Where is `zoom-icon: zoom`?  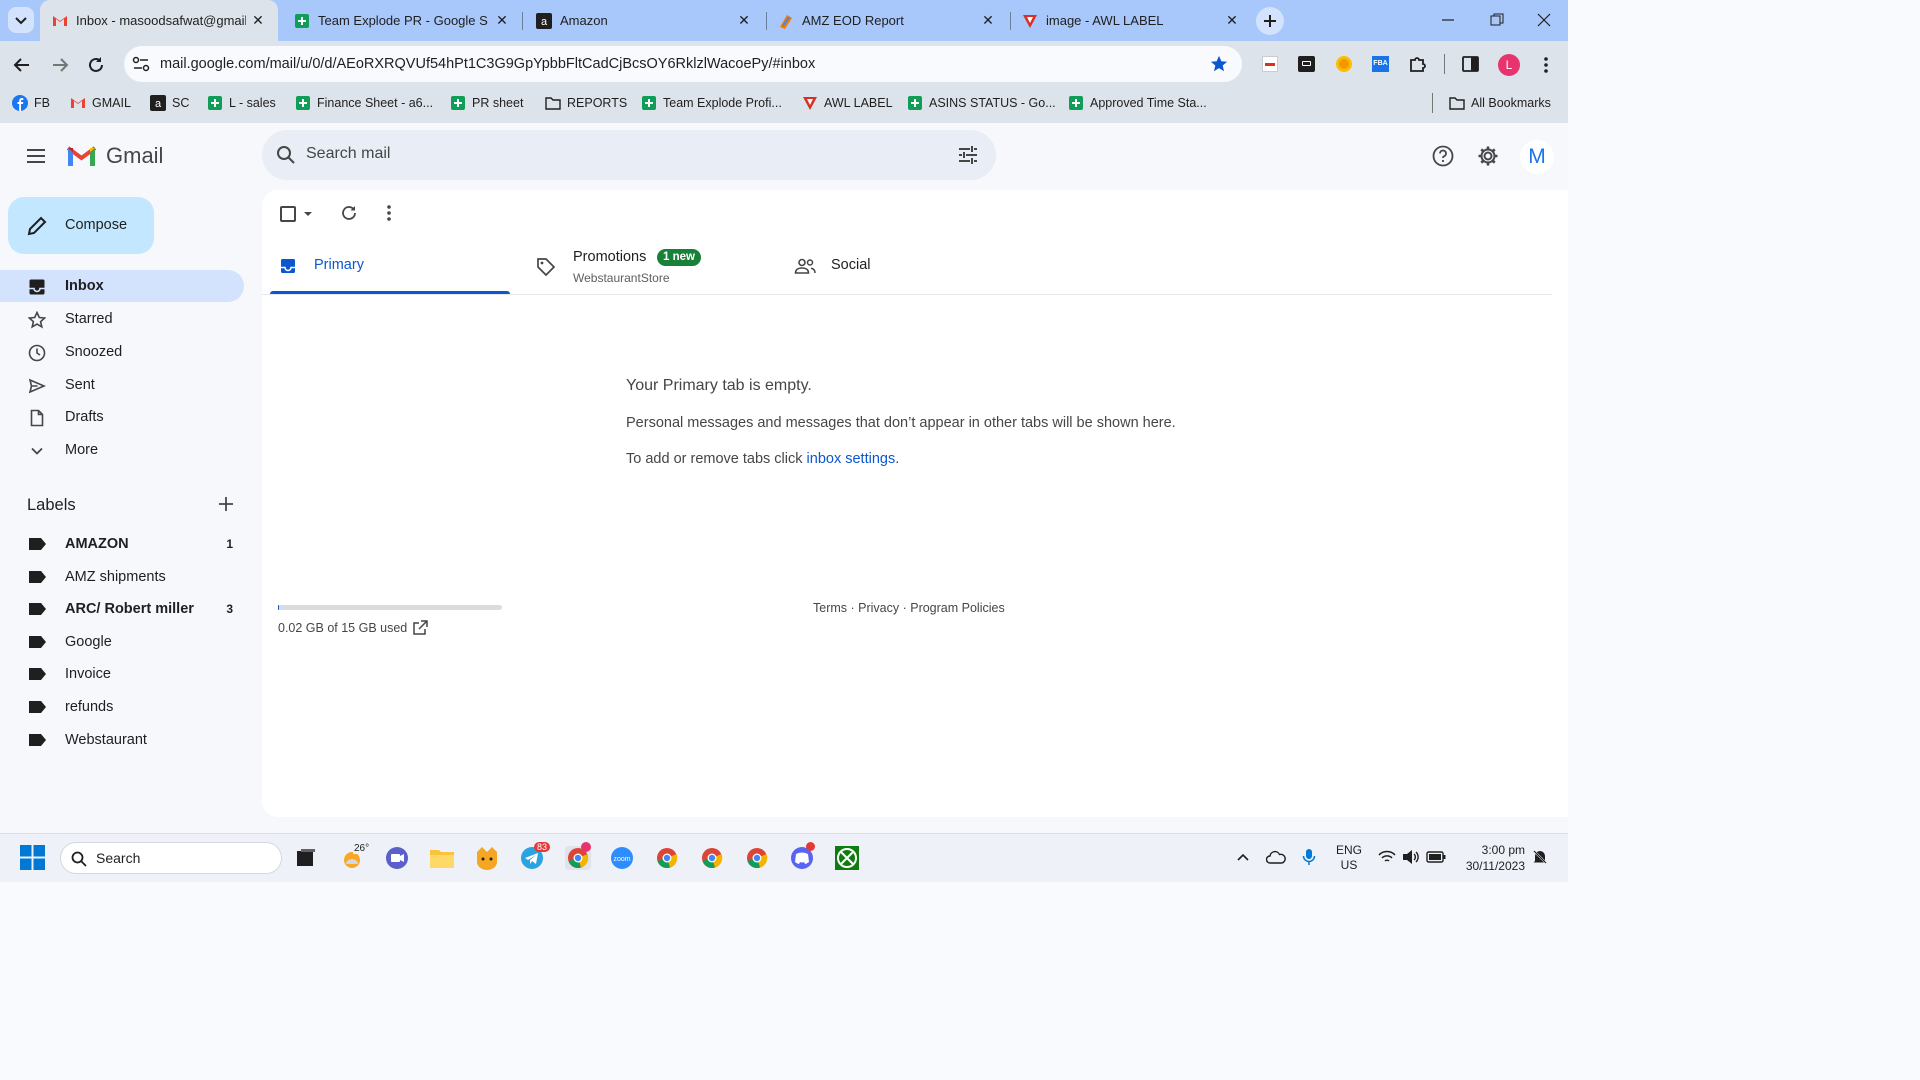
zoom-icon: zoom is located at coordinates (622, 858).